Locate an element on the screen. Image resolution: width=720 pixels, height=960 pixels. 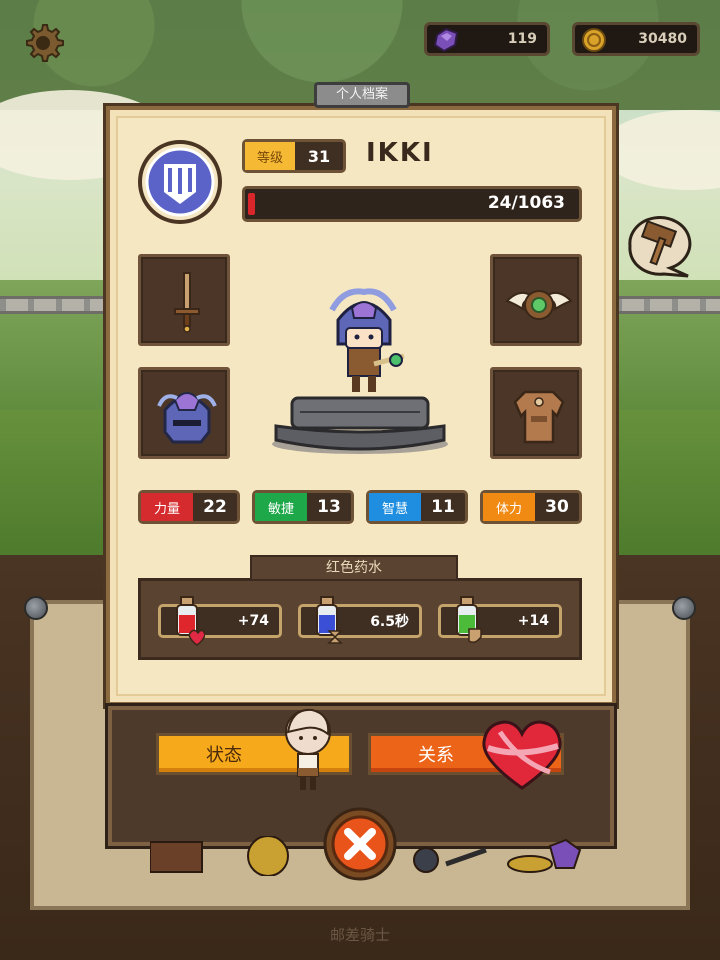
hero-character is located at coordinates (367, 340).